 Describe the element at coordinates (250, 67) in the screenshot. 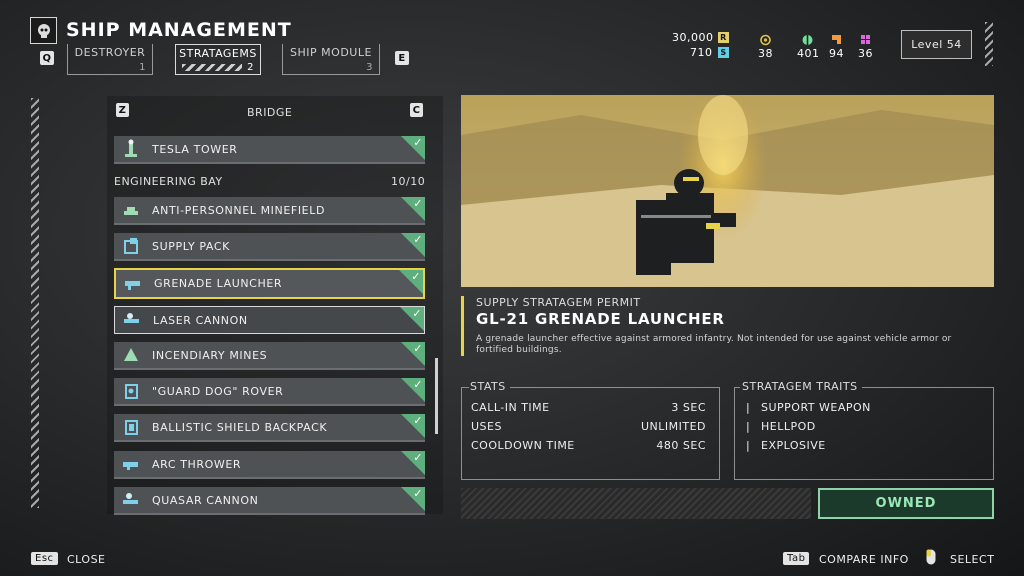

I see `tab-number: 2` at that location.